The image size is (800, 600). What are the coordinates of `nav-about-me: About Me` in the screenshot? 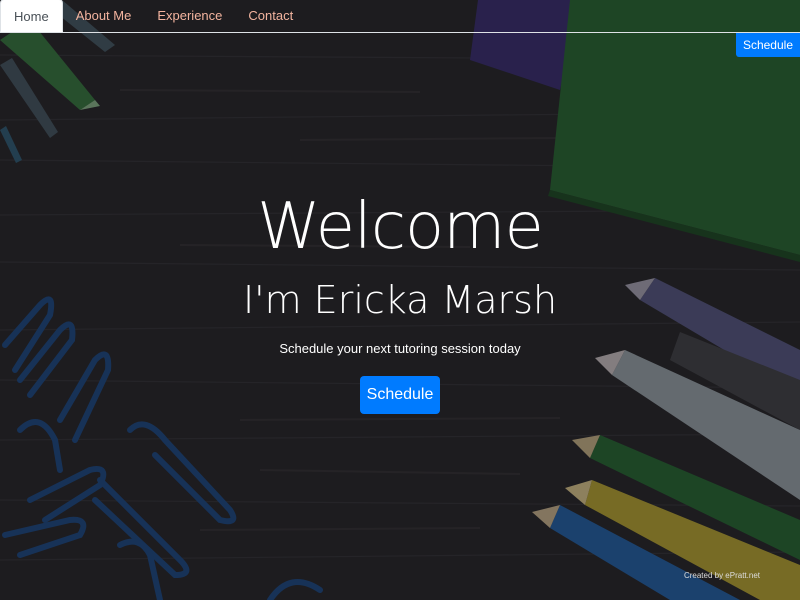 It's located at (104, 16).